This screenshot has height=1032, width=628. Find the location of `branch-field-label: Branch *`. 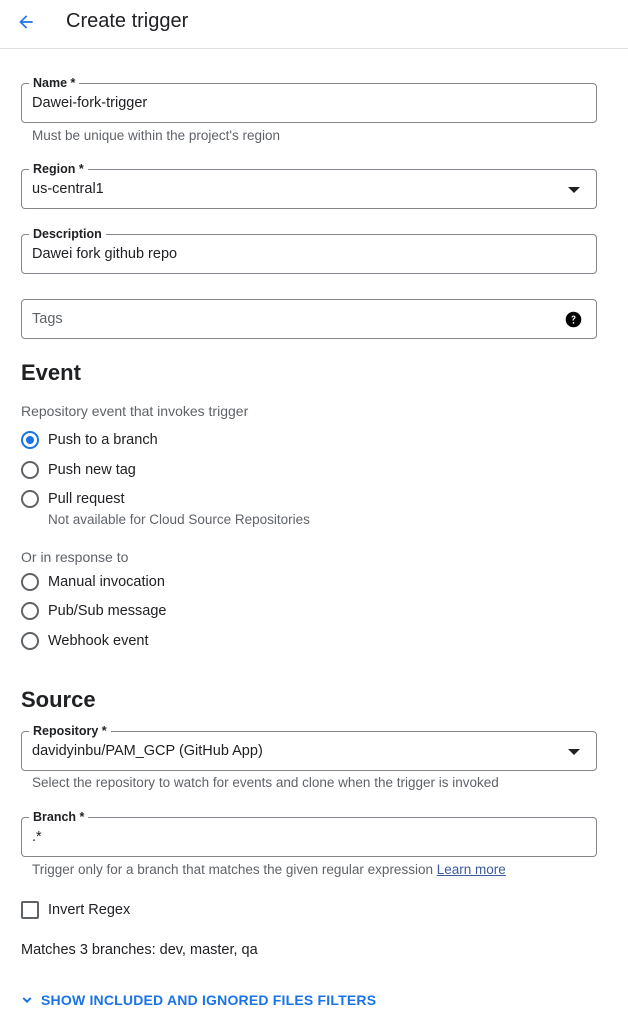

branch-field-label: Branch * is located at coordinates (59, 817).